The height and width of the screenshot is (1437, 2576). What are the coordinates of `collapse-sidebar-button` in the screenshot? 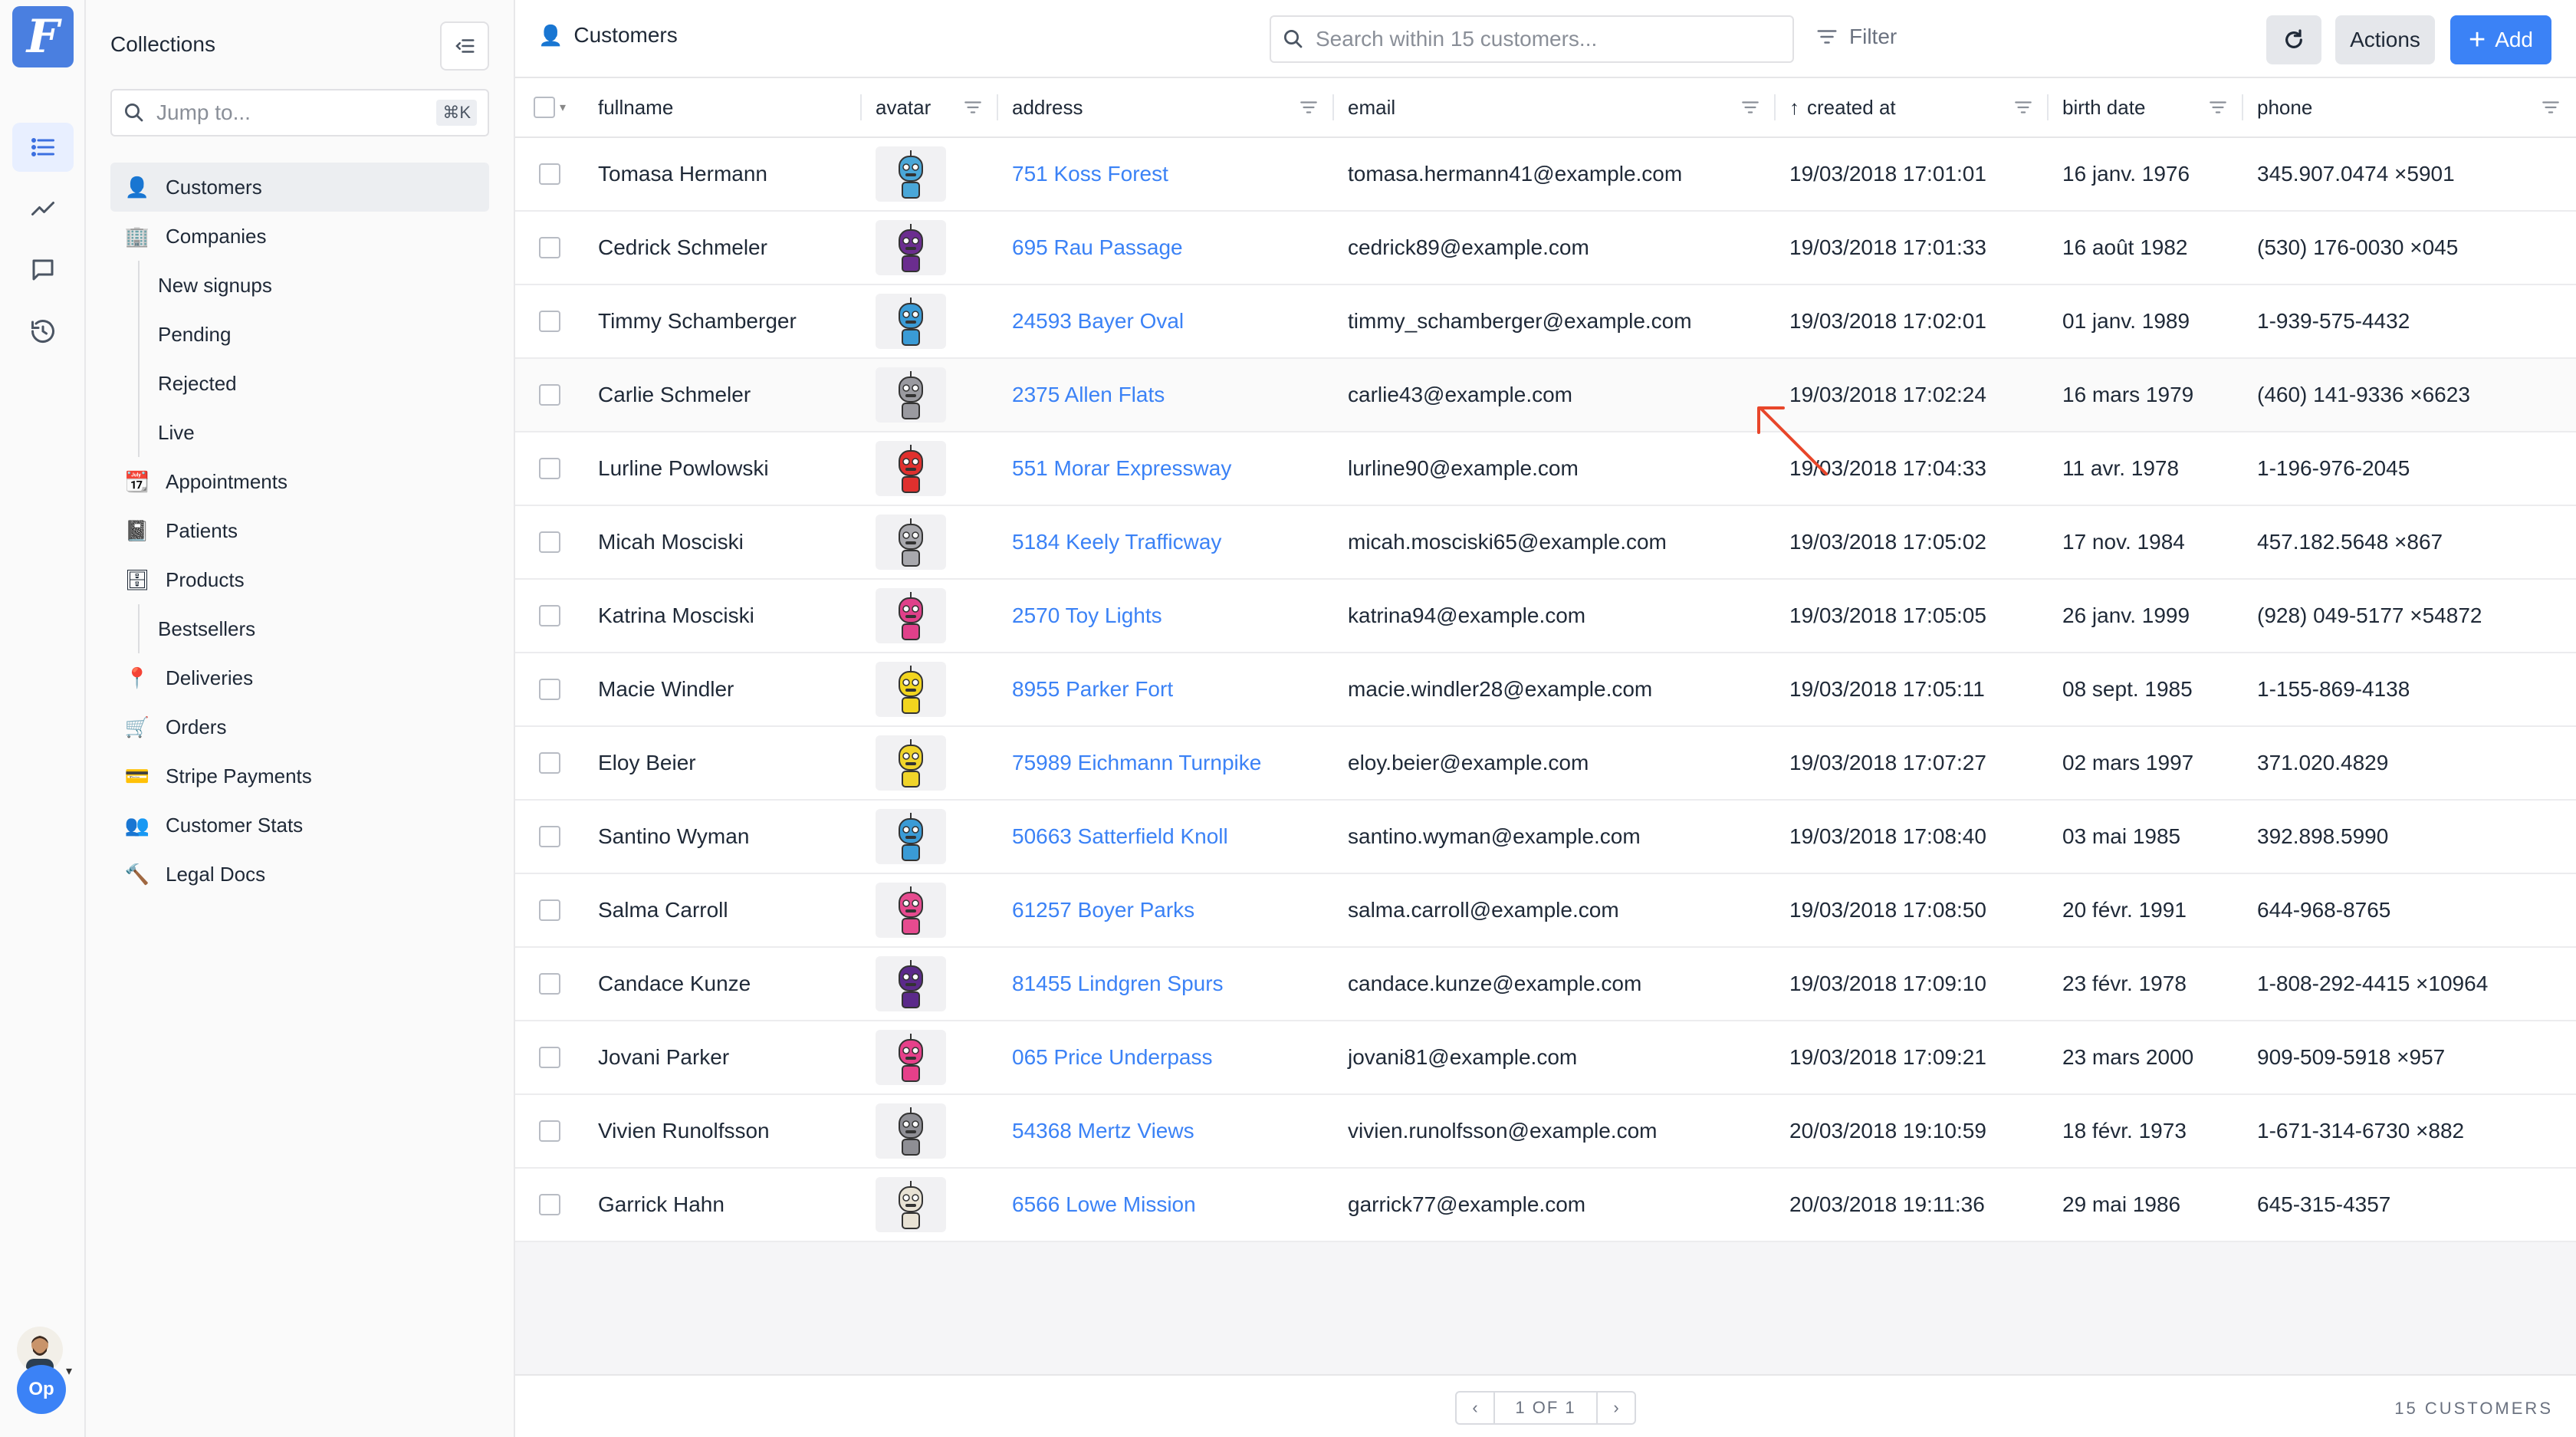 It's located at (465, 46).